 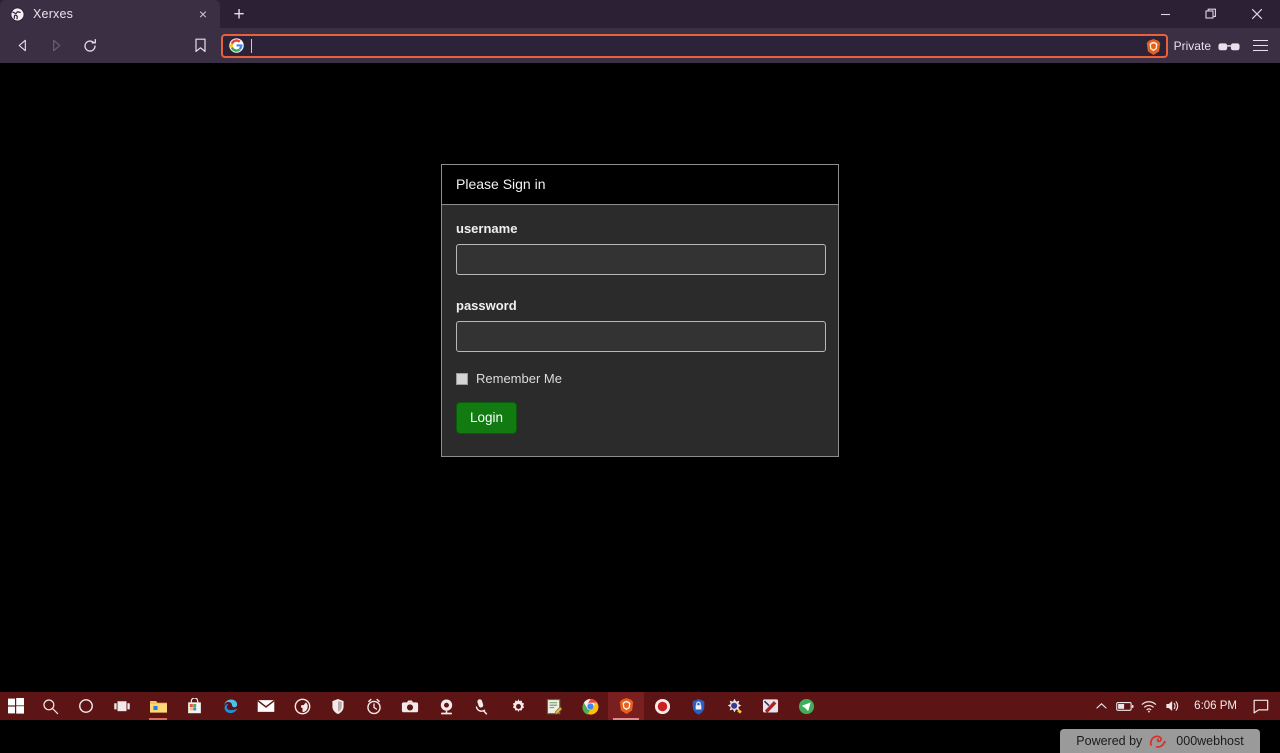 What do you see at coordinates (17, 14) in the screenshot?
I see `globe-icon` at bounding box center [17, 14].